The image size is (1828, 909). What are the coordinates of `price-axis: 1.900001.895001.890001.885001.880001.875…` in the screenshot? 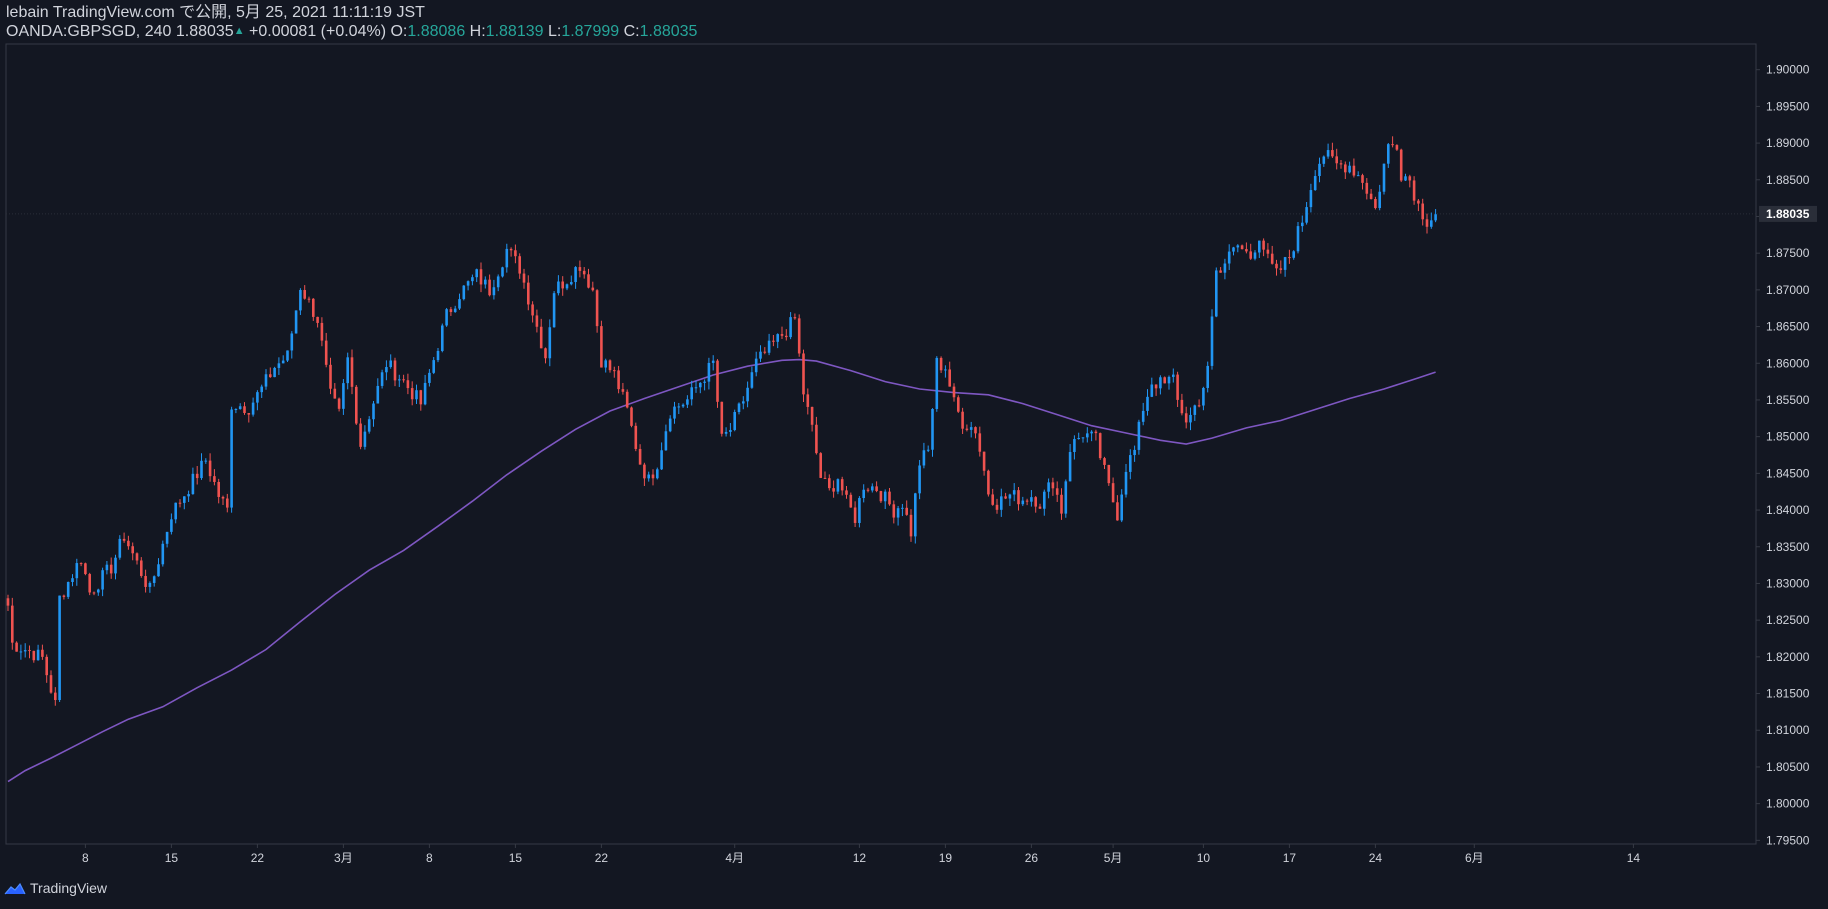 It's located at (1786, 455).